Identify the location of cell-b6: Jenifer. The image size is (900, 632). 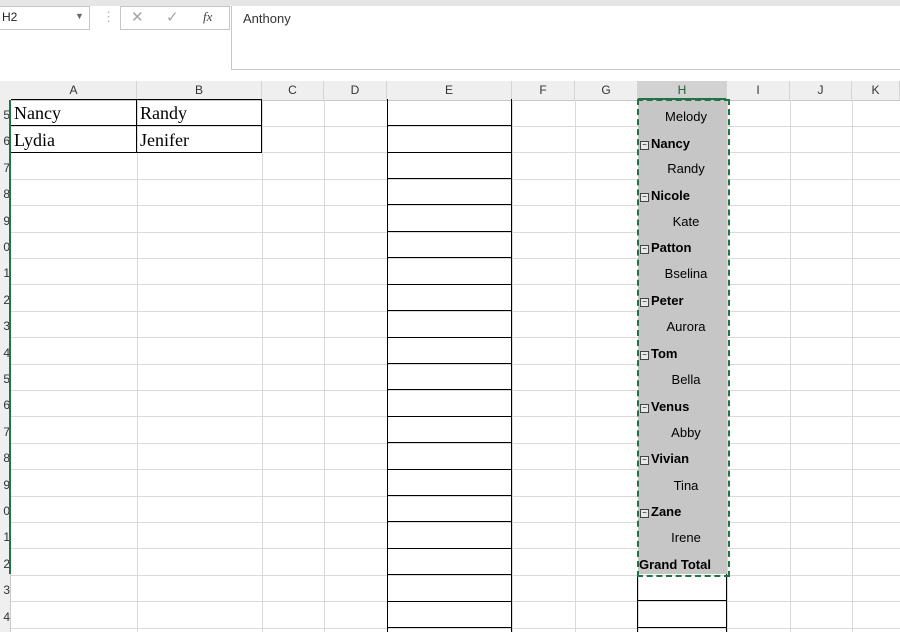
(164, 140).